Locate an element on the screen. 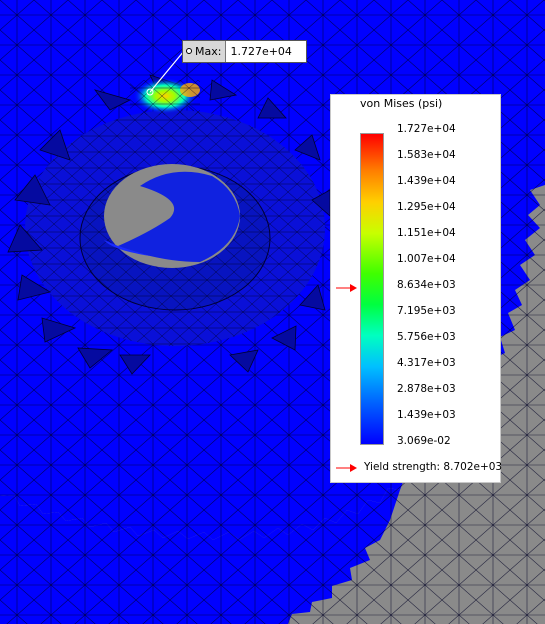  legend-tick: 1.151e+04 is located at coordinates (426, 233).